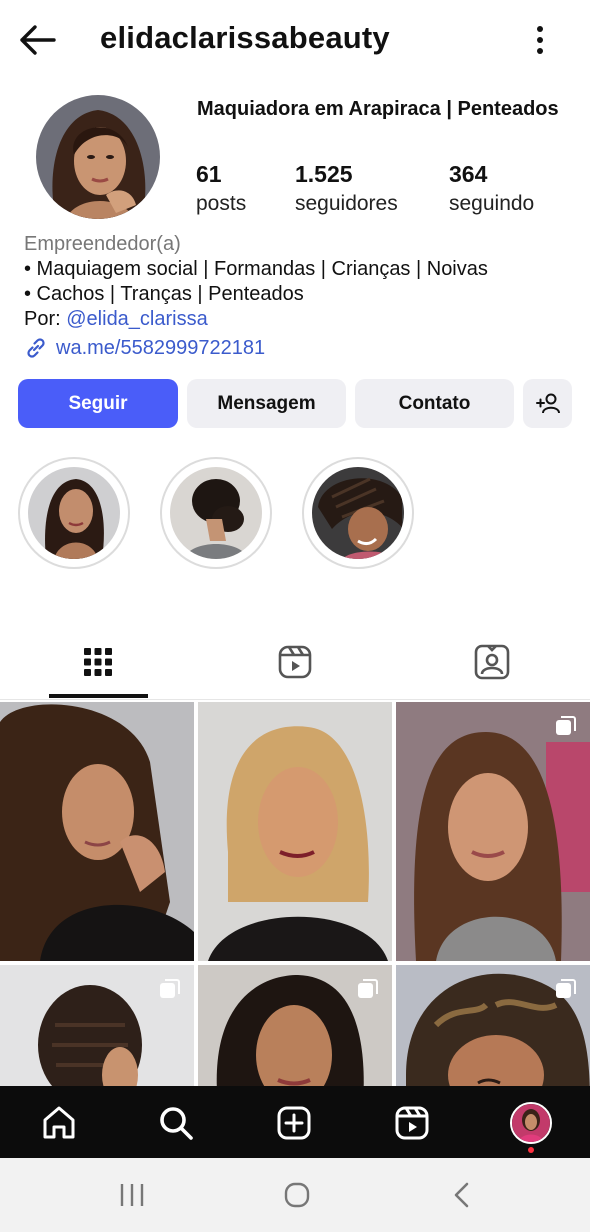 Image resolution: width=590 pixels, height=1232 pixels. Describe the element at coordinates (98, 403) in the screenshot. I see `follow-button: Seguir` at that location.